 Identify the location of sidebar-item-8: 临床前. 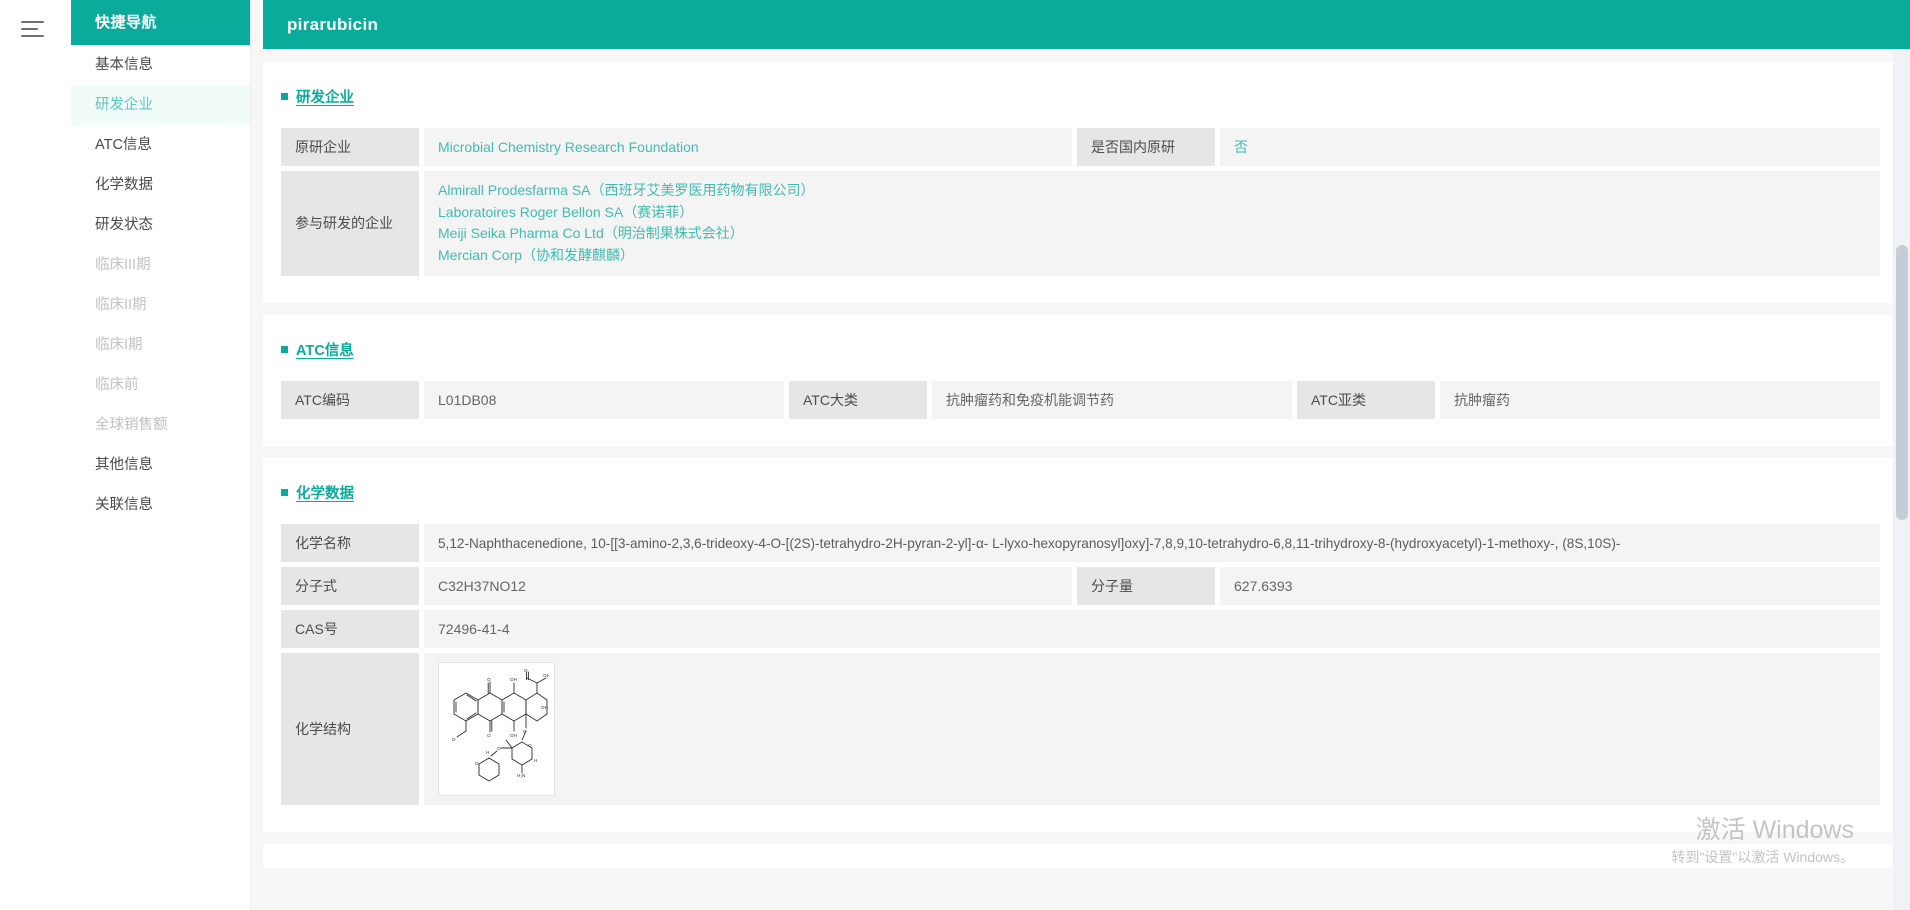
(117, 385).